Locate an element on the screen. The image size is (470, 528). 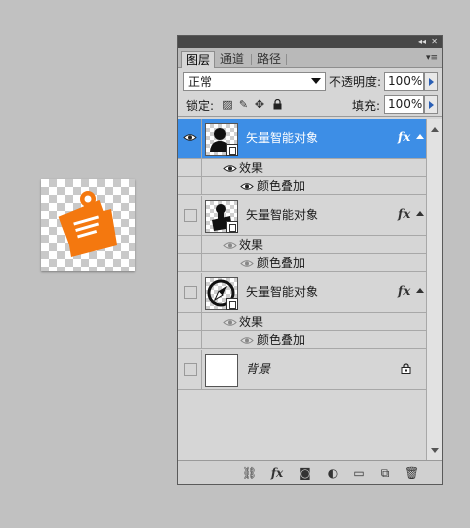
opacity-label: 不透明度: is located at coordinates (355, 82).